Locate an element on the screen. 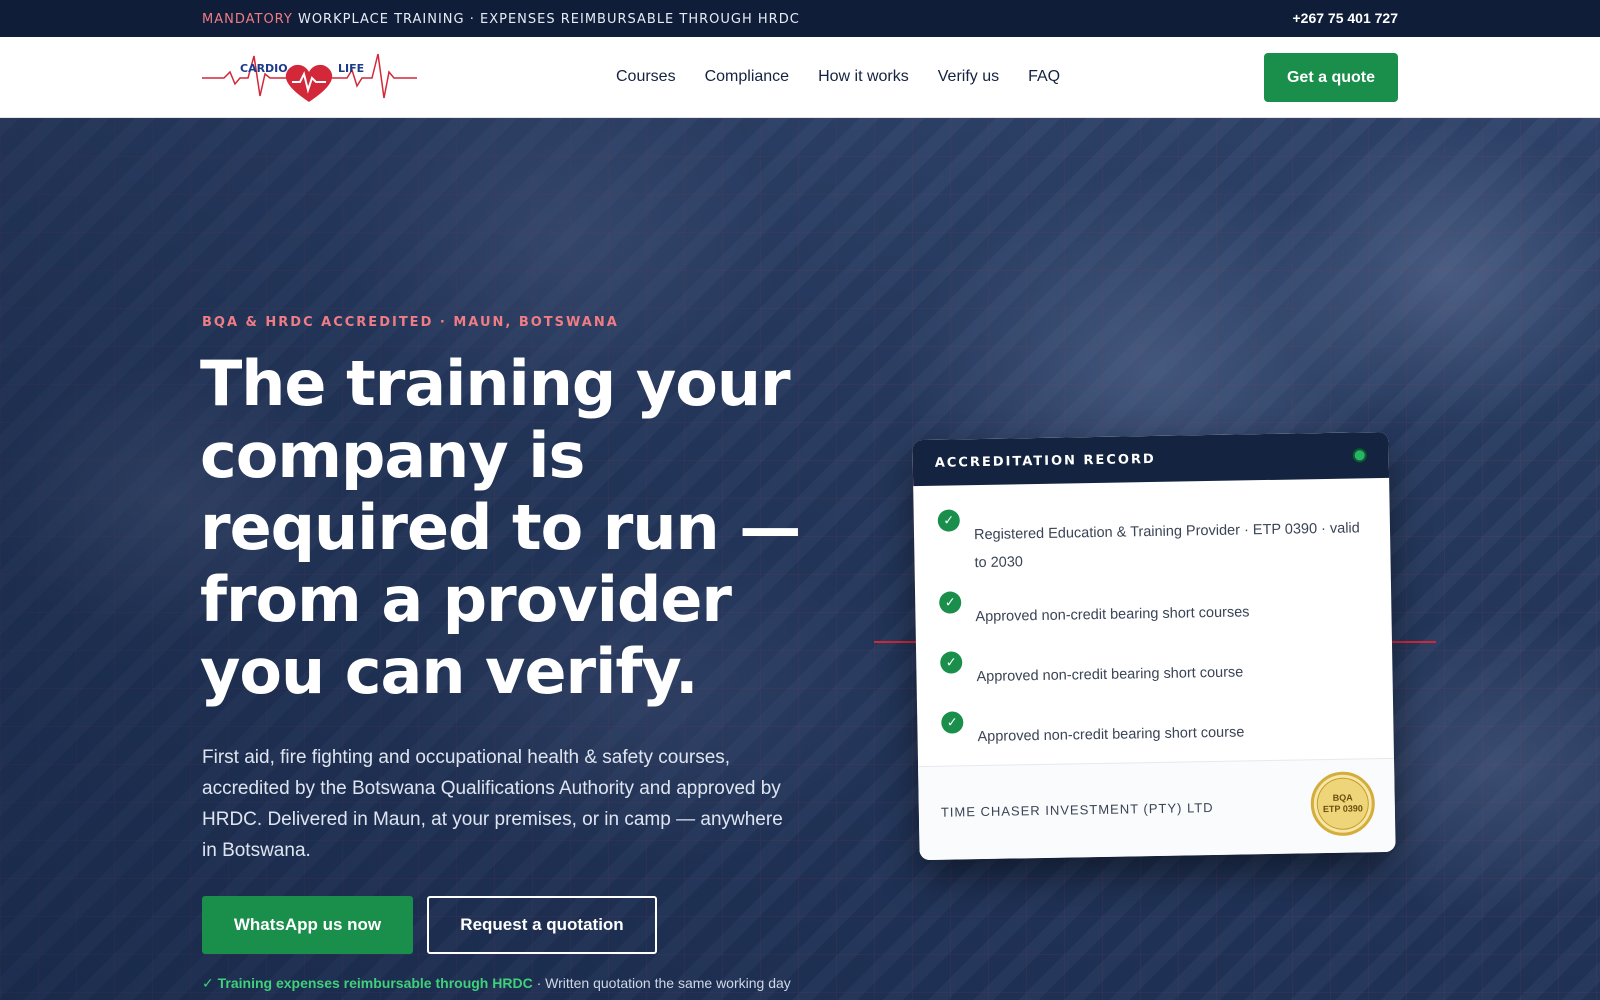  bqa-seal-icon: BQA ETP 0390 is located at coordinates (1343, 804).